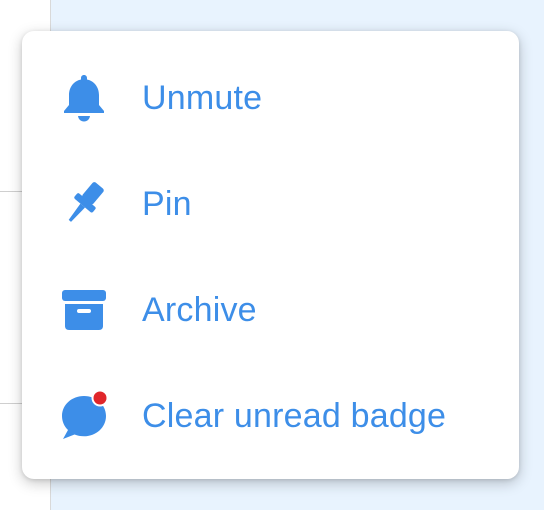 The height and width of the screenshot is (510, 544). What do you see at coordinates (294, 415) in the screenshot?
I see `menu-item-label: Clear unread badge` at bounding box center [294, 415].